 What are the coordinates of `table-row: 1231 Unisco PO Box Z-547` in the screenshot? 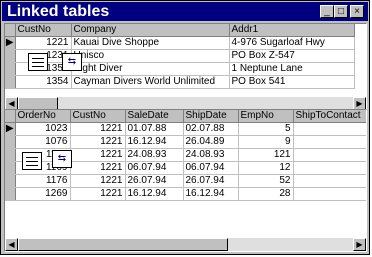 It's located at (180, 56).